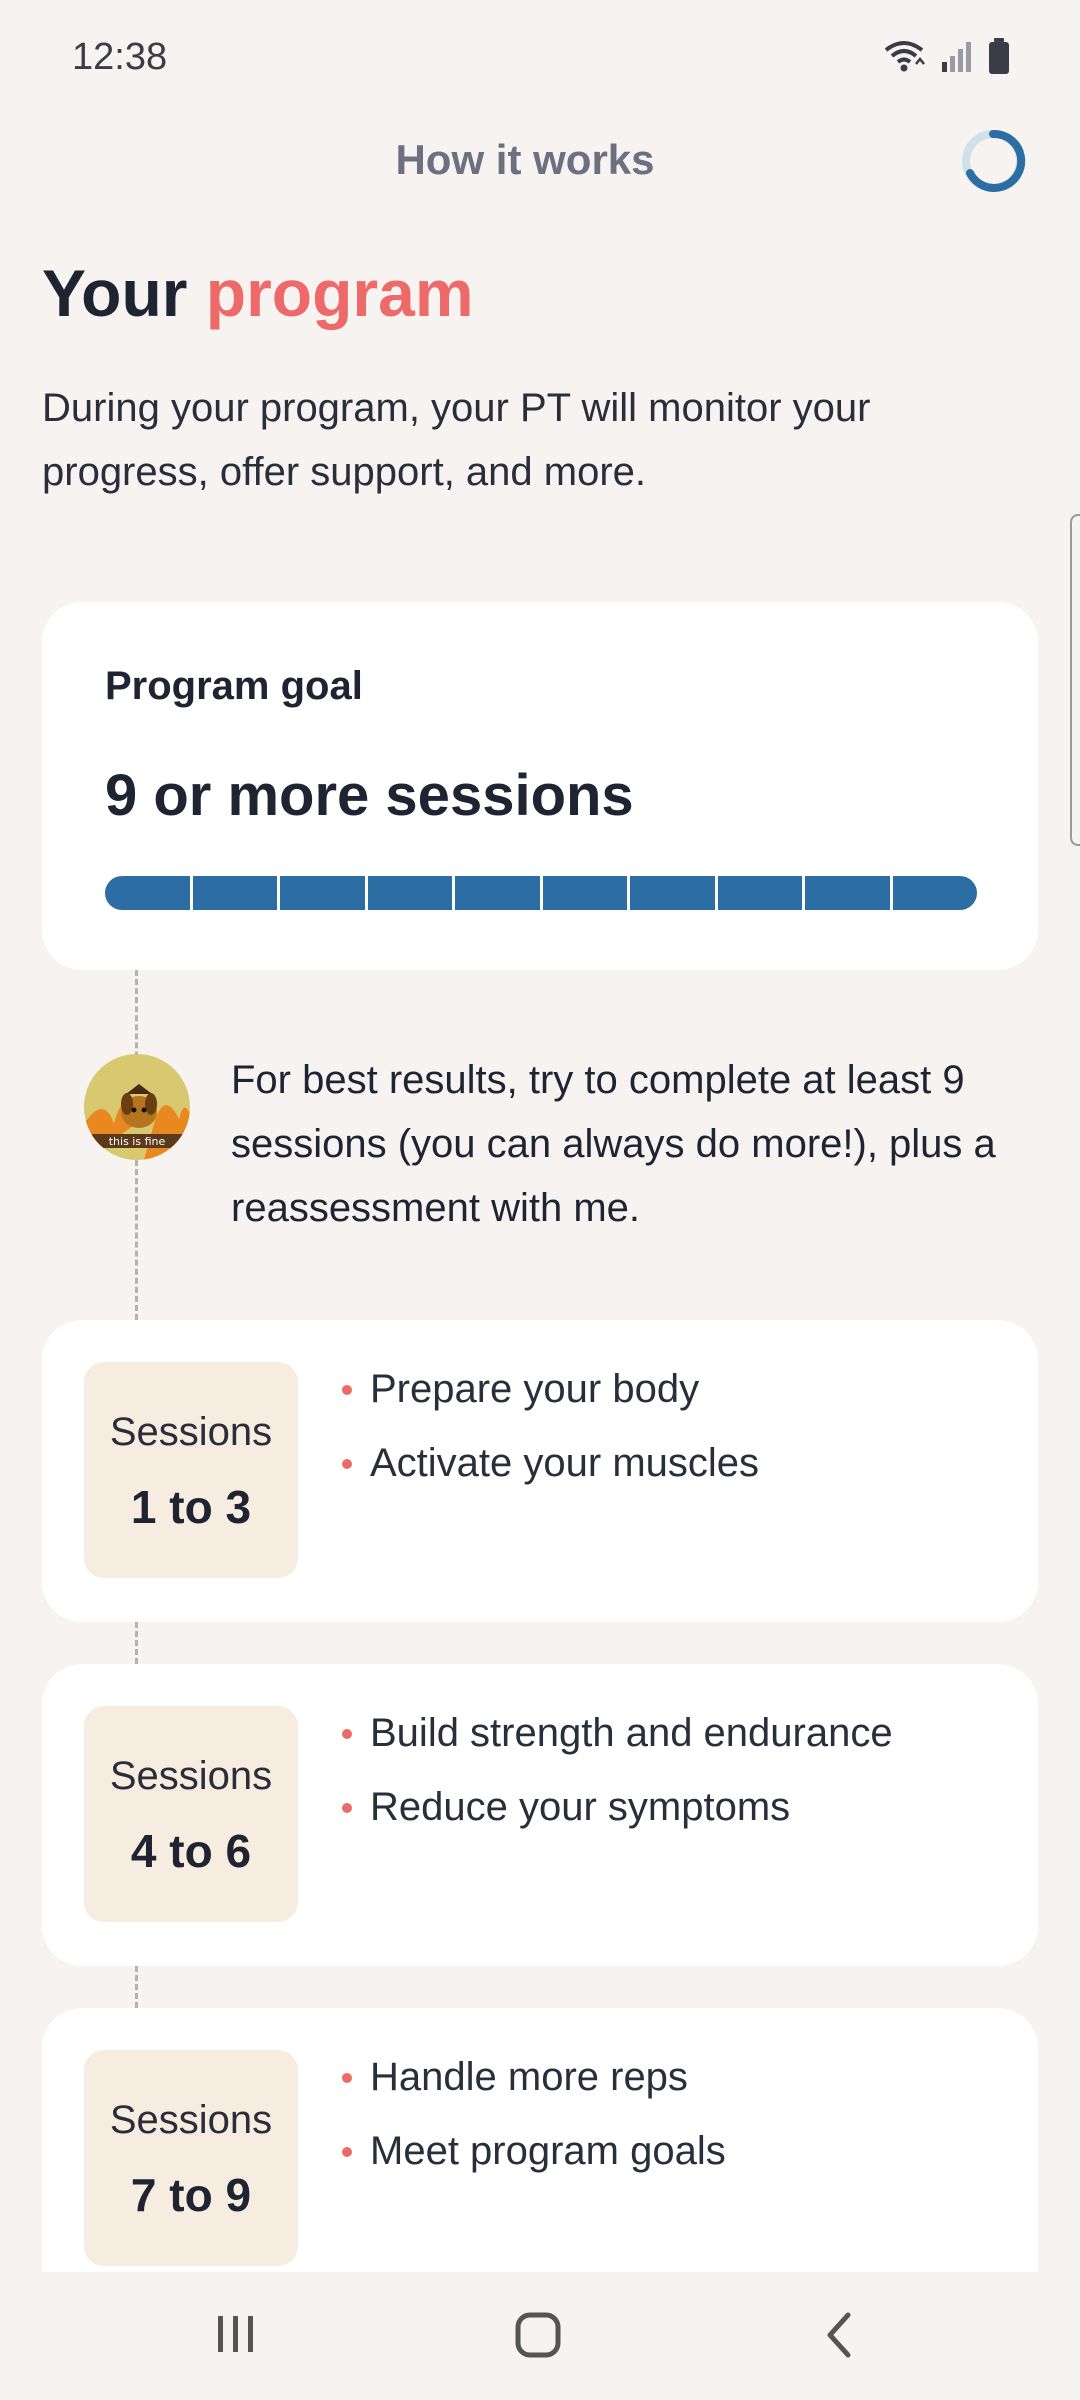 This screenshot has width=1080, height=2400. What do you see at coordinates (191, 1507) in the screenshot?
I see `session-badge-range: 1 to 3` at bounding box center [191, 1507].